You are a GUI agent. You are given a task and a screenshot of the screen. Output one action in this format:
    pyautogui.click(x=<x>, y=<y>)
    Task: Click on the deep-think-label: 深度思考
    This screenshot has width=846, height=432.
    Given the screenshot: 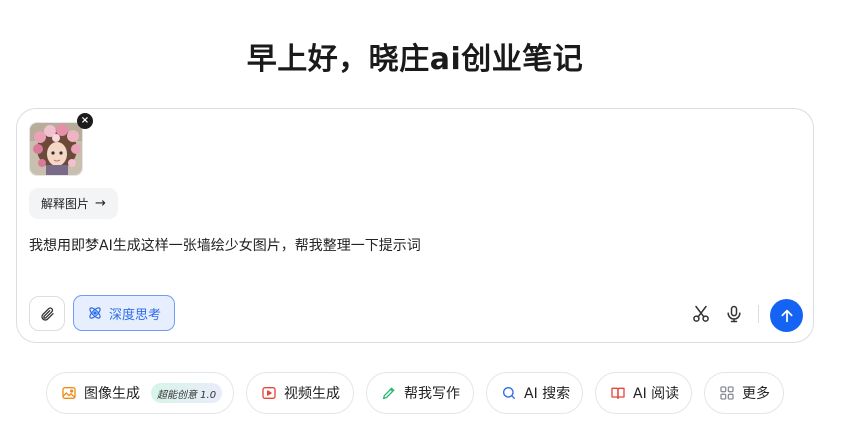 What is the action you would take?
    pyautogui.click(x=134, y=315)
    